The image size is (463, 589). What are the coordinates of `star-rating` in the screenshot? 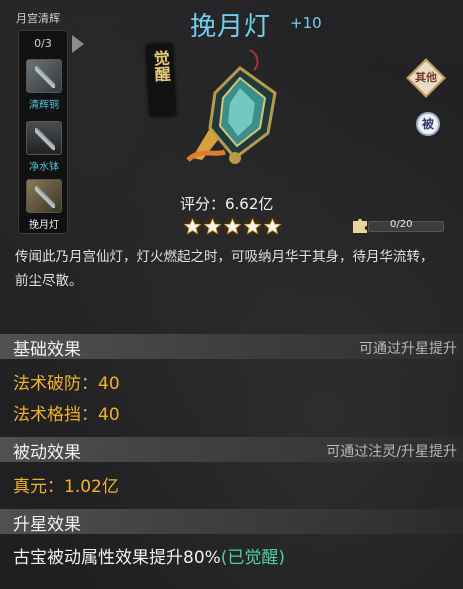 It's located at (233, 228).